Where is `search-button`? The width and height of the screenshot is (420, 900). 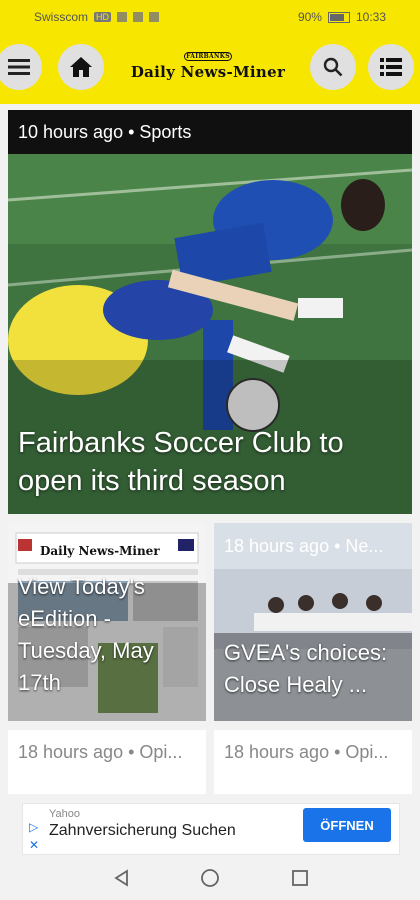 search-button is located at coordinates (333, 67).